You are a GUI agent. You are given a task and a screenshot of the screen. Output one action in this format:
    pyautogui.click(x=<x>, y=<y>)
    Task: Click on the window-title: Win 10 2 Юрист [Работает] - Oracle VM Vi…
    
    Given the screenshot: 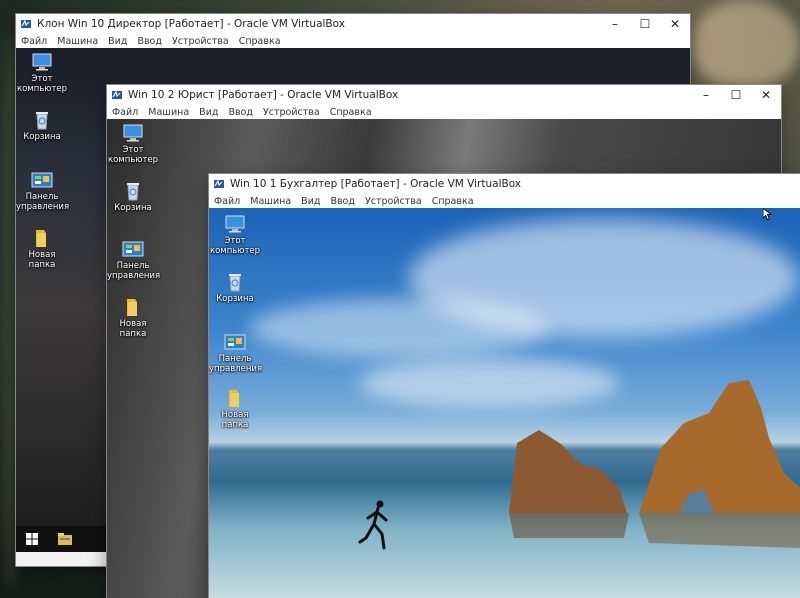 What is the action you would take?
    pyautogui.click(x=263, y=95)
    